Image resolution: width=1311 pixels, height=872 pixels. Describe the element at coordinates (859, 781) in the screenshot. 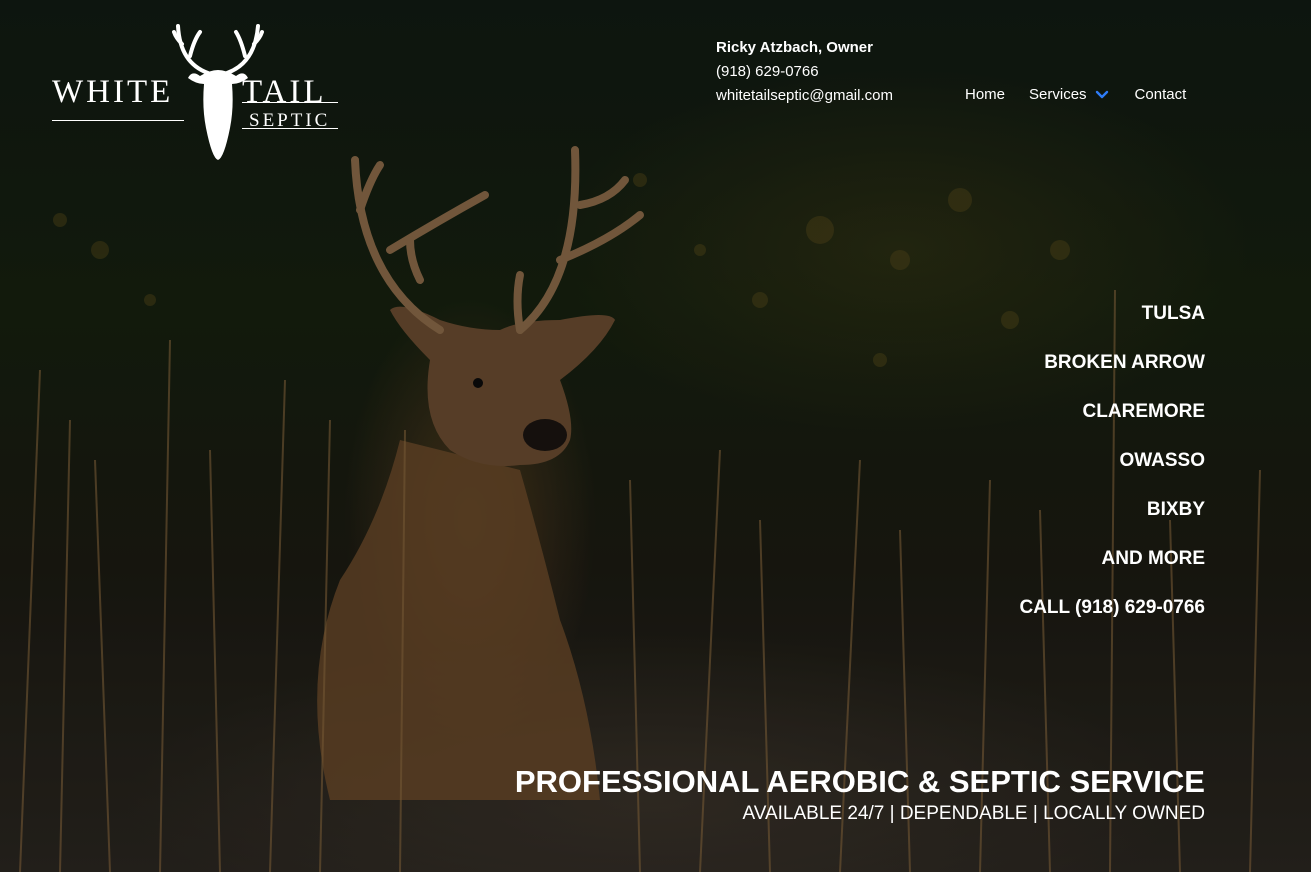

I see `hero-headline: PROFESSIONAL AEROBIC & SEPTIC SERVICE` at that location.